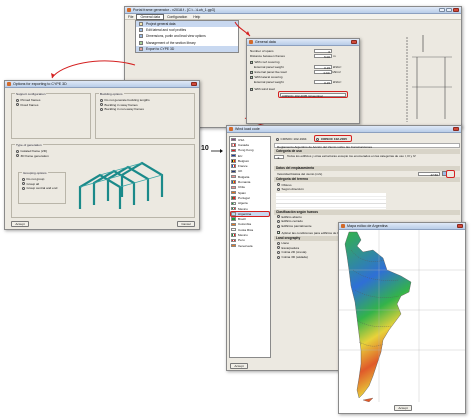 The width and height of the screenshot is (474, 418). What do you see at coordinates (233, 192) in the screenshot?
I see `spain-flag-icon` at bounding box center [233, 192].